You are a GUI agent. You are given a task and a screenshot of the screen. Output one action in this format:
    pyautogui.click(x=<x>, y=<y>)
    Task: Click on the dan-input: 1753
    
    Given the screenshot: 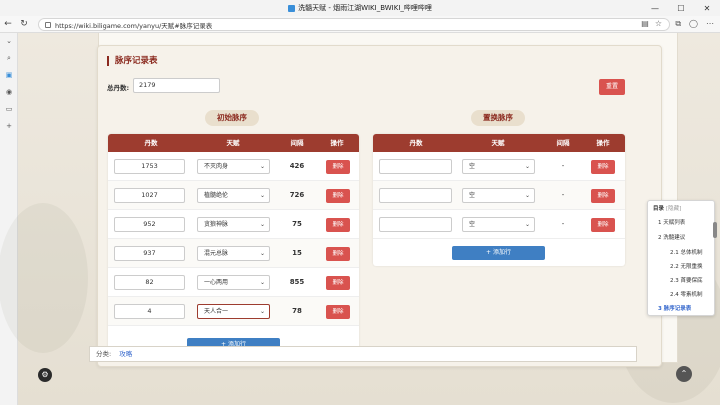 What is the action you would take?
    pyautogui.click(x=149, y=166)
    